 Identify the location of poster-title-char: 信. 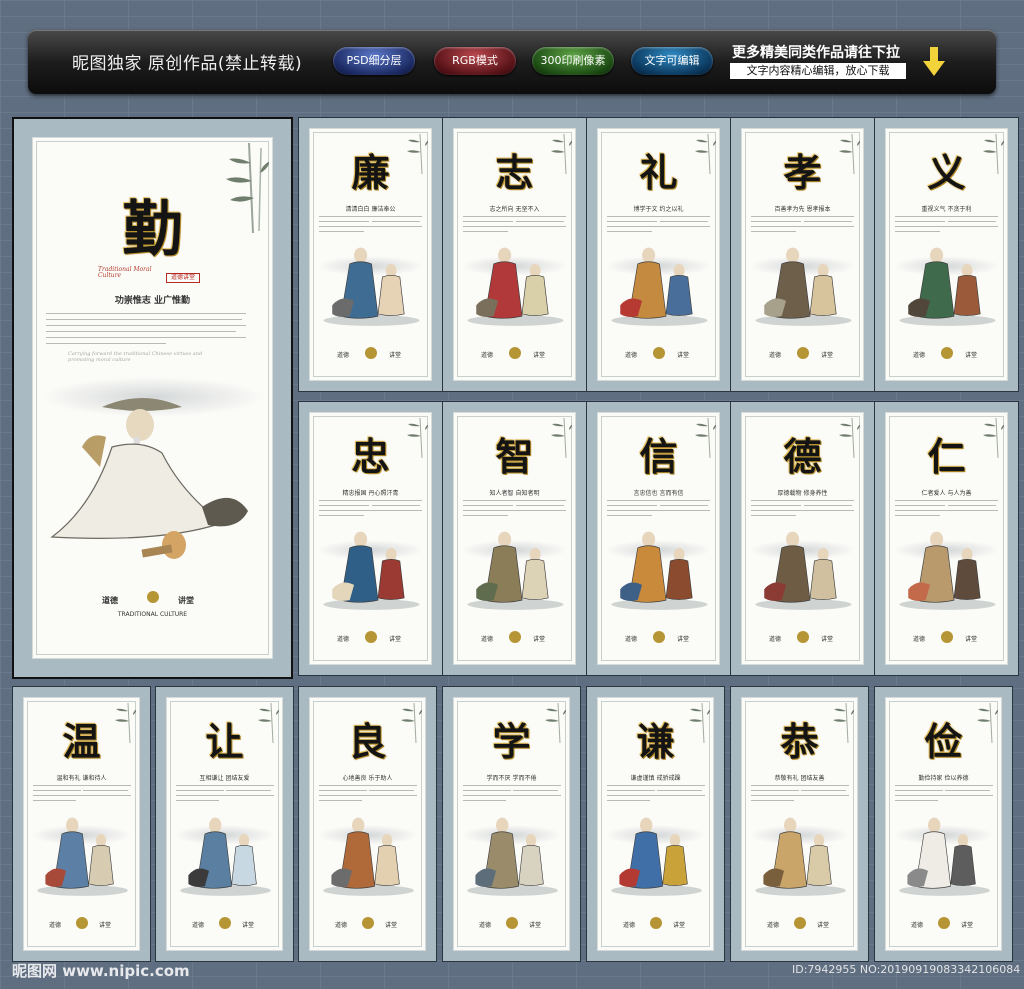
(658, 456).